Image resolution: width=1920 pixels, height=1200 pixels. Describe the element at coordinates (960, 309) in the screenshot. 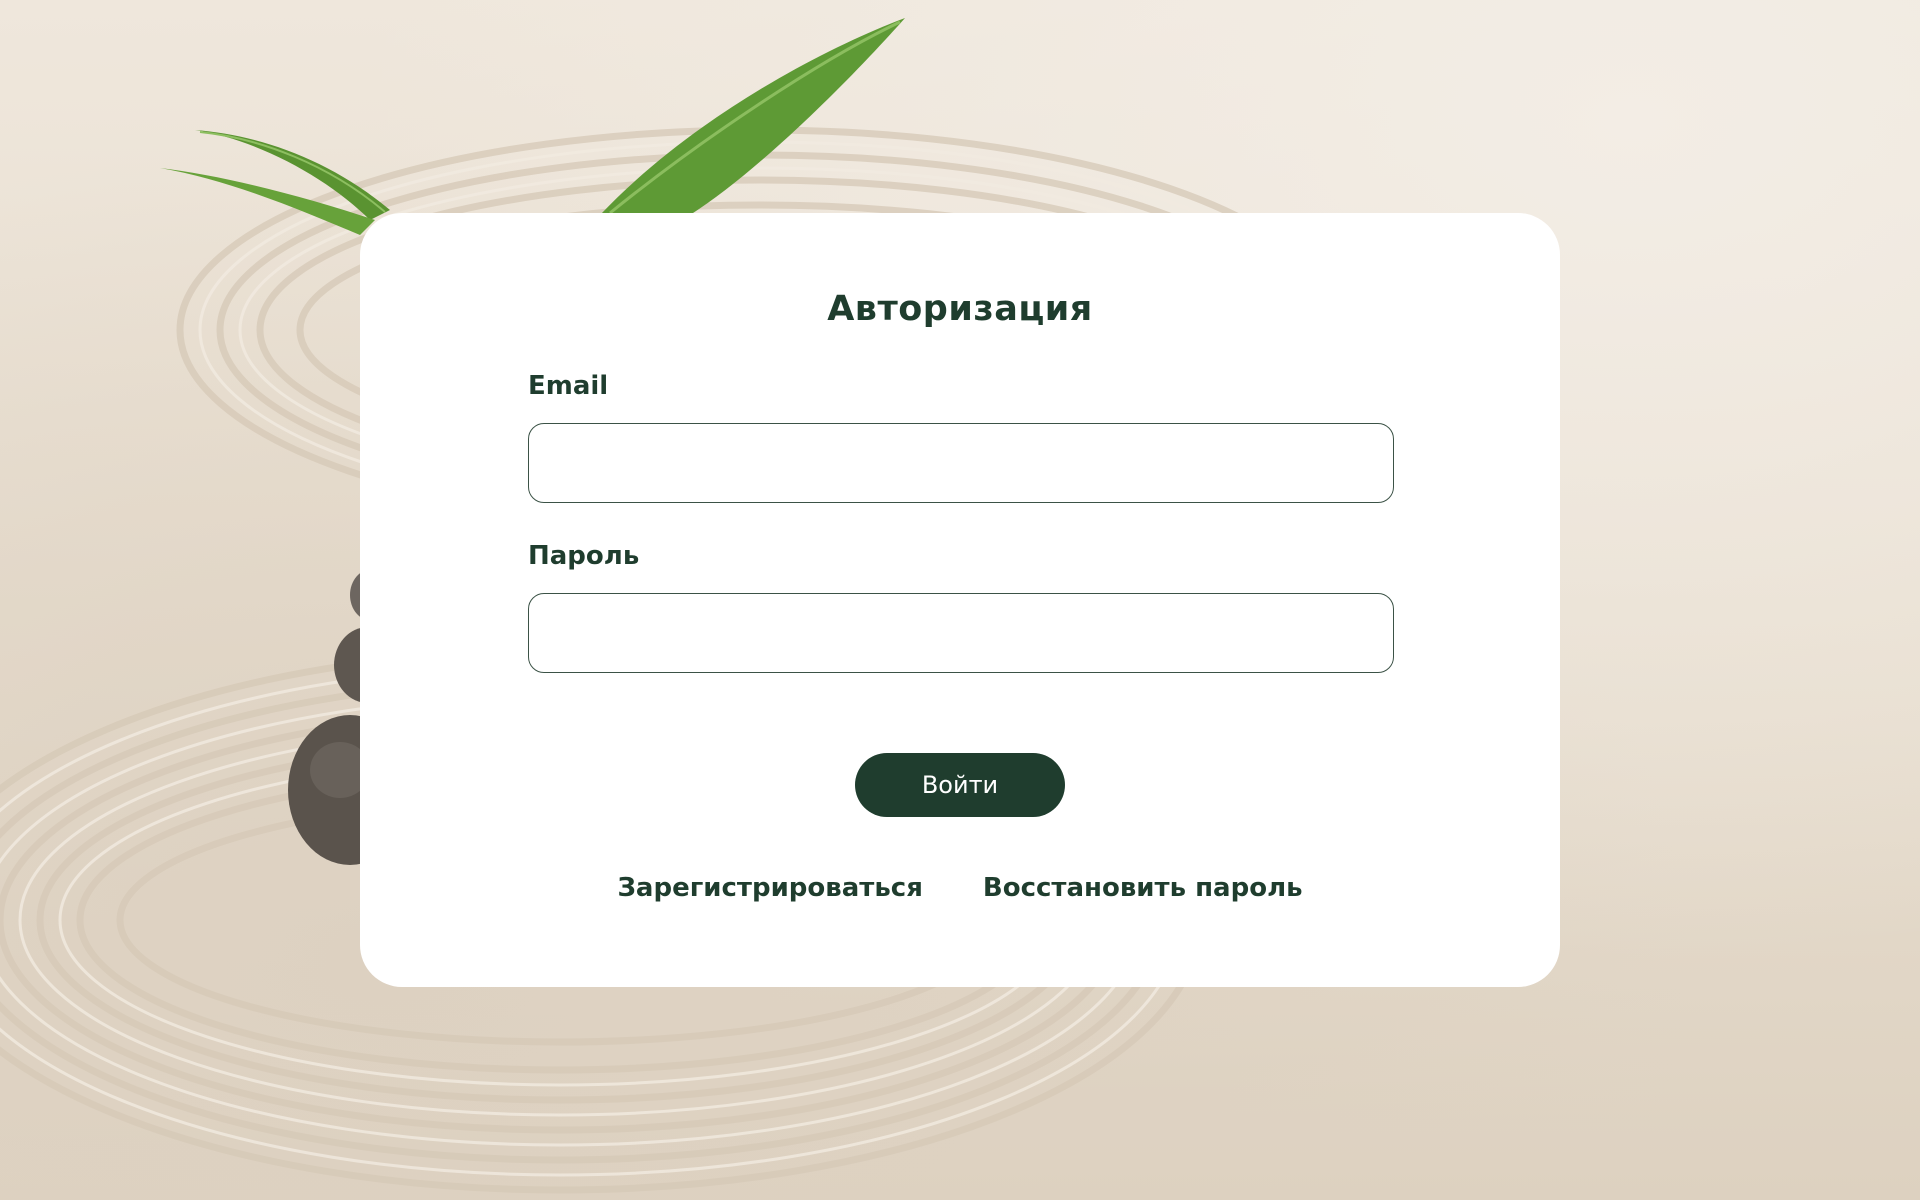

I see `page-title: Авторизация` at that location.